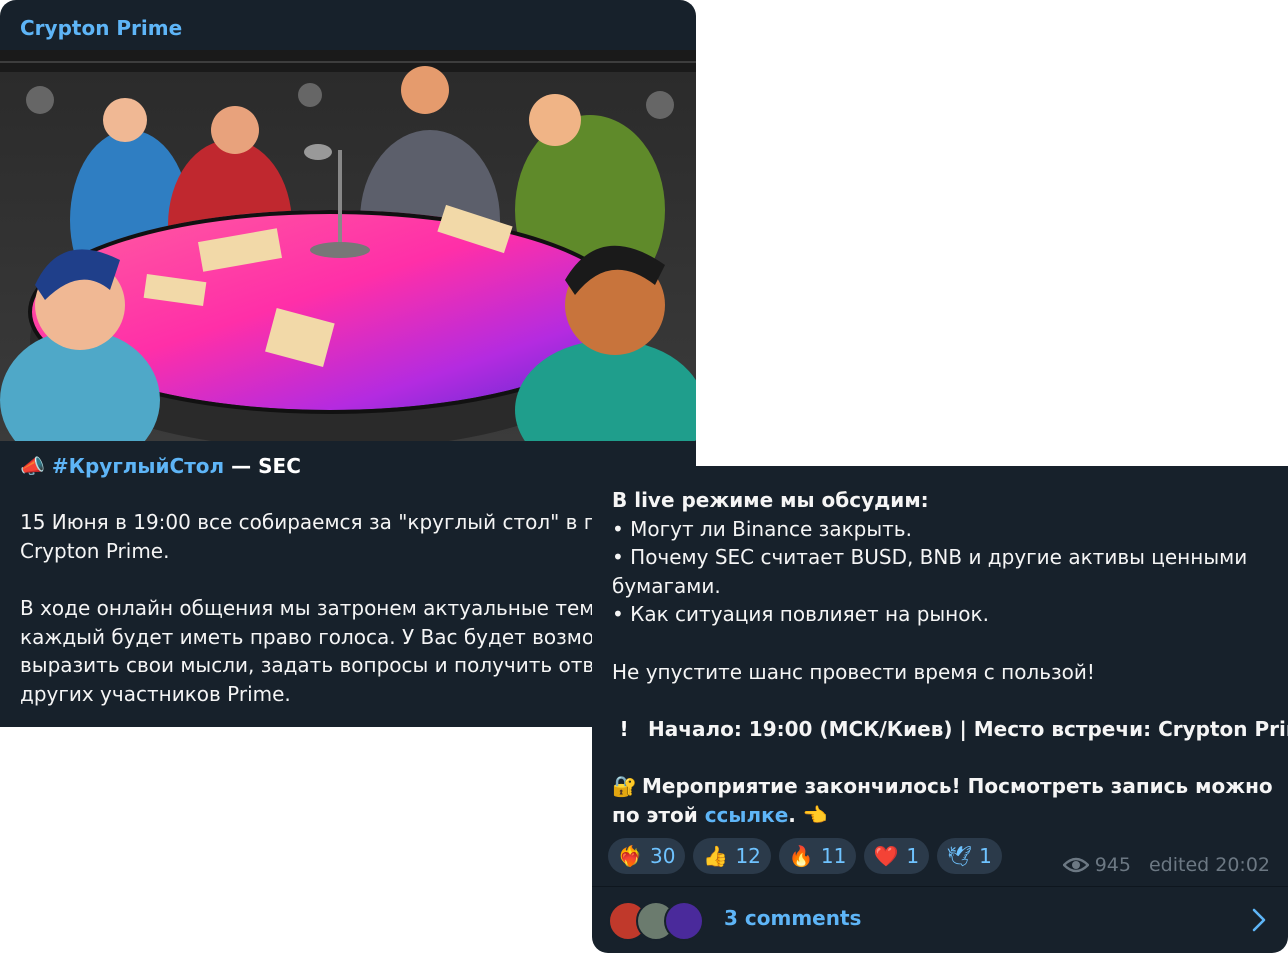  Describe the element at coordinates (1075, 865) in the screenshot. I see `eye-icon` at that location.